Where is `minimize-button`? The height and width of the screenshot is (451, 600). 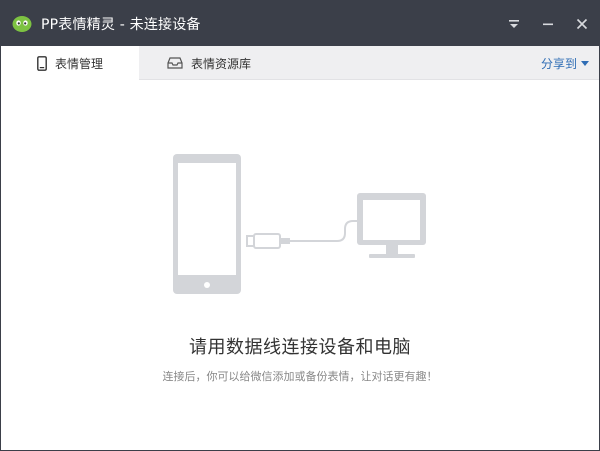 minimize-button is located at coordinates (548, 23).